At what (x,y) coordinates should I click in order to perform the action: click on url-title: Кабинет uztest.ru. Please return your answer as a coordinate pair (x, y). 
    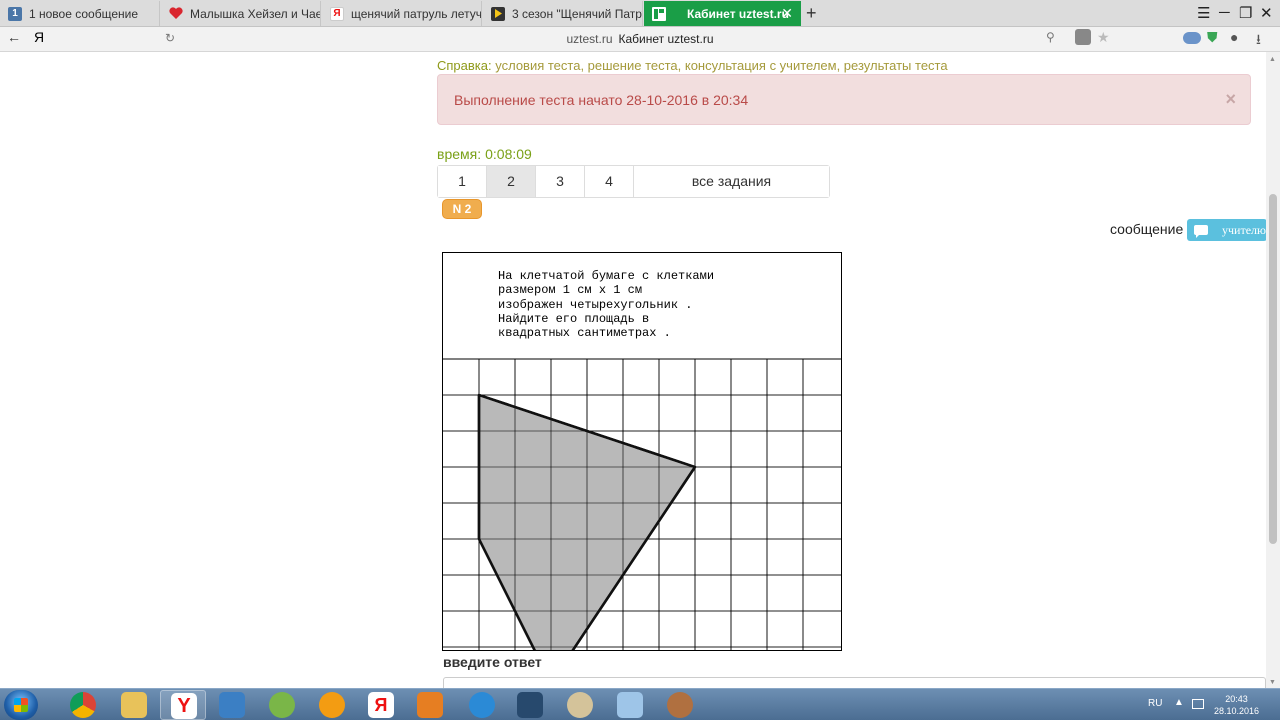
    Looking at the image, I should click on (666, 39).